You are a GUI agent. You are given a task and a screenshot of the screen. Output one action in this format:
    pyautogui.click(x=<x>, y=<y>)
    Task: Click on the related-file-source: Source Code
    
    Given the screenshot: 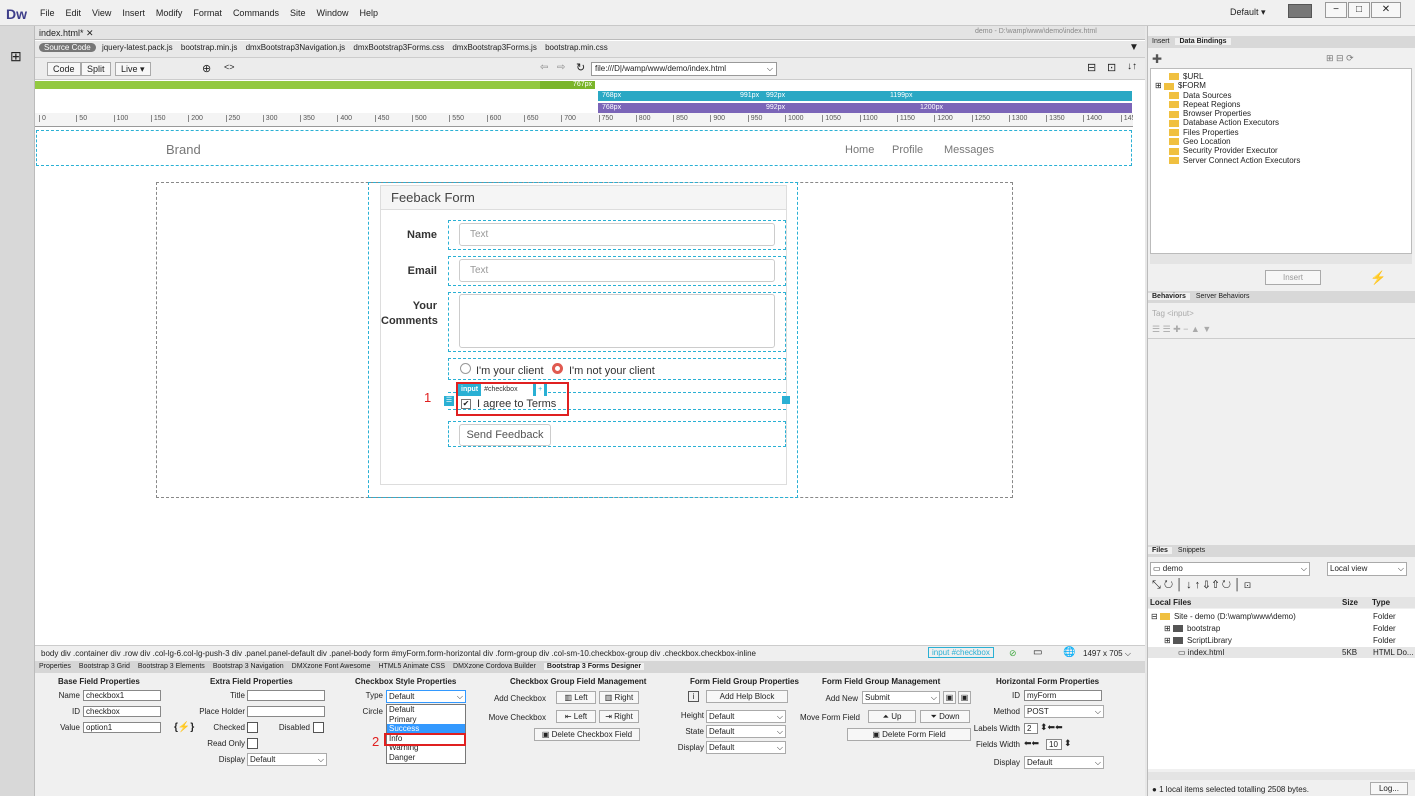 What is the action you would take?
    pyautogui.click(x=67, y=47)
    